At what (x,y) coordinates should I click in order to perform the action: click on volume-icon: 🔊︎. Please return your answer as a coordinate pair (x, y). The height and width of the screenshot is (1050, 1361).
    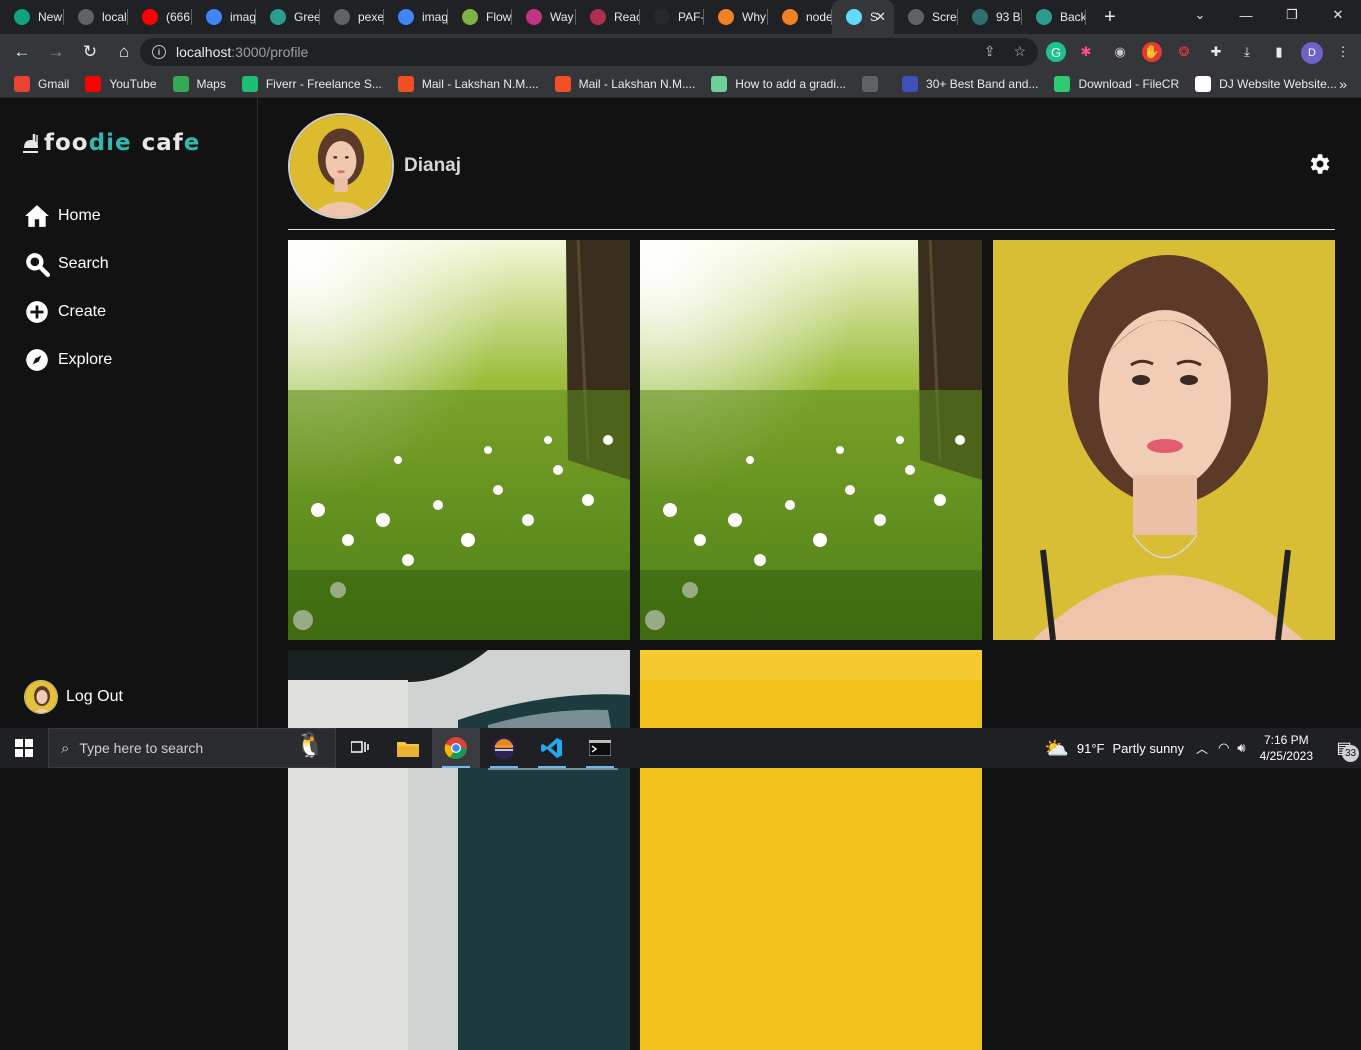
    Looking at the image, I should click on (1241, 748).